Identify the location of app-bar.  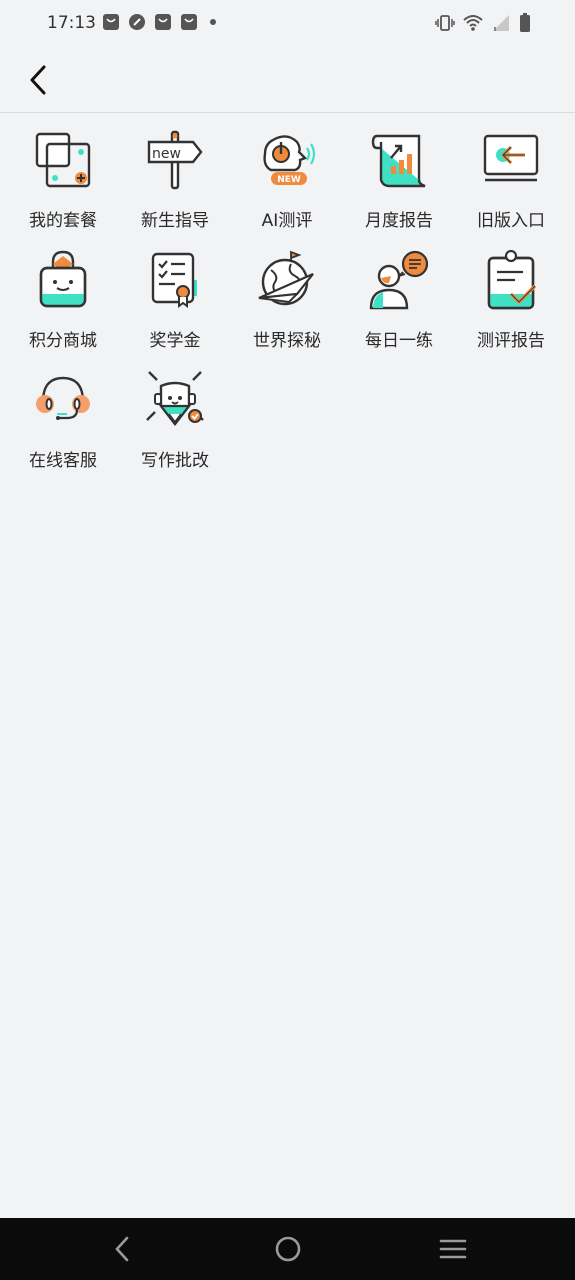
(287, 79).